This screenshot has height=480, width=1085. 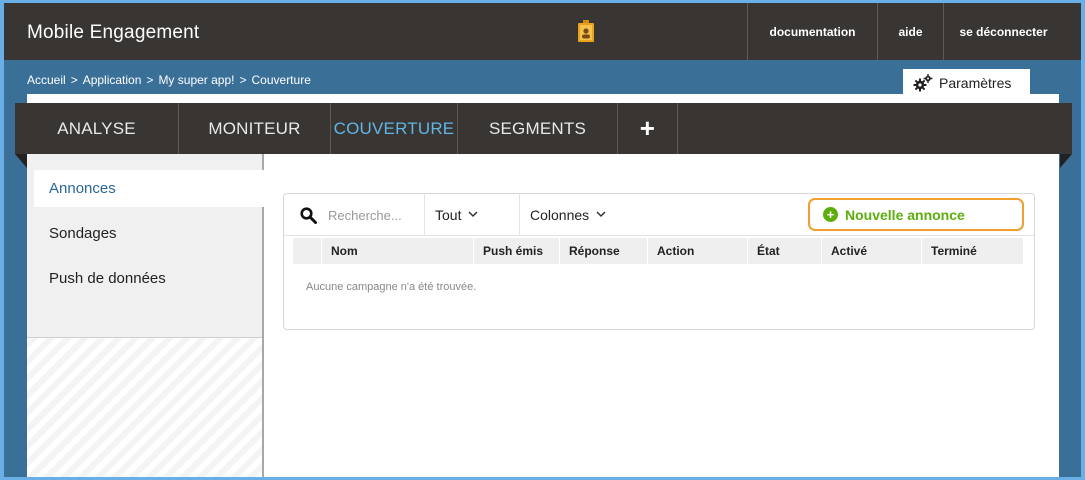 What do you see at coordinates (255, 128) in the screenshot?
I see `tab-moniteur: MONITEUR` at bounding box center [255, 128].